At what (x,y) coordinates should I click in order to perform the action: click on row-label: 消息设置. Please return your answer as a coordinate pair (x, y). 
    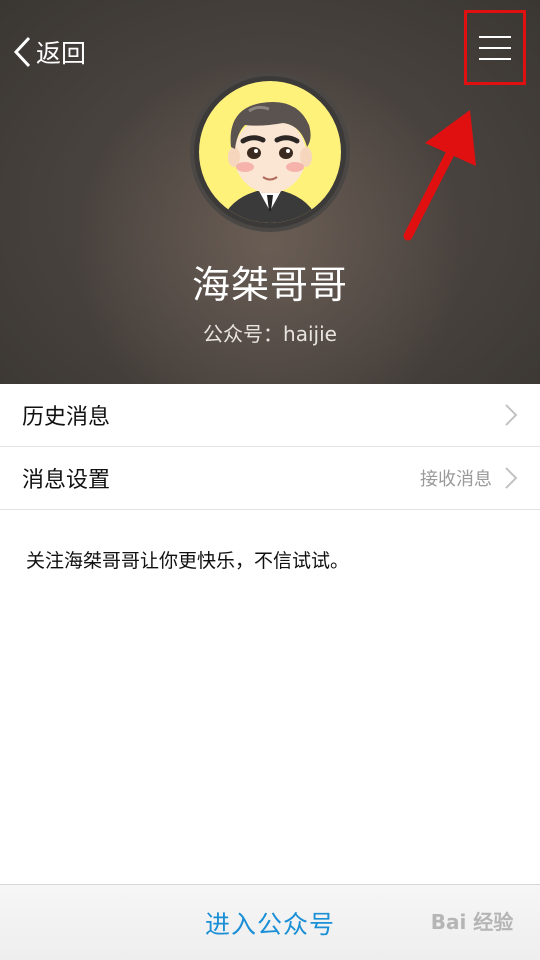
    Looking at the image, I should click on (66, 480).